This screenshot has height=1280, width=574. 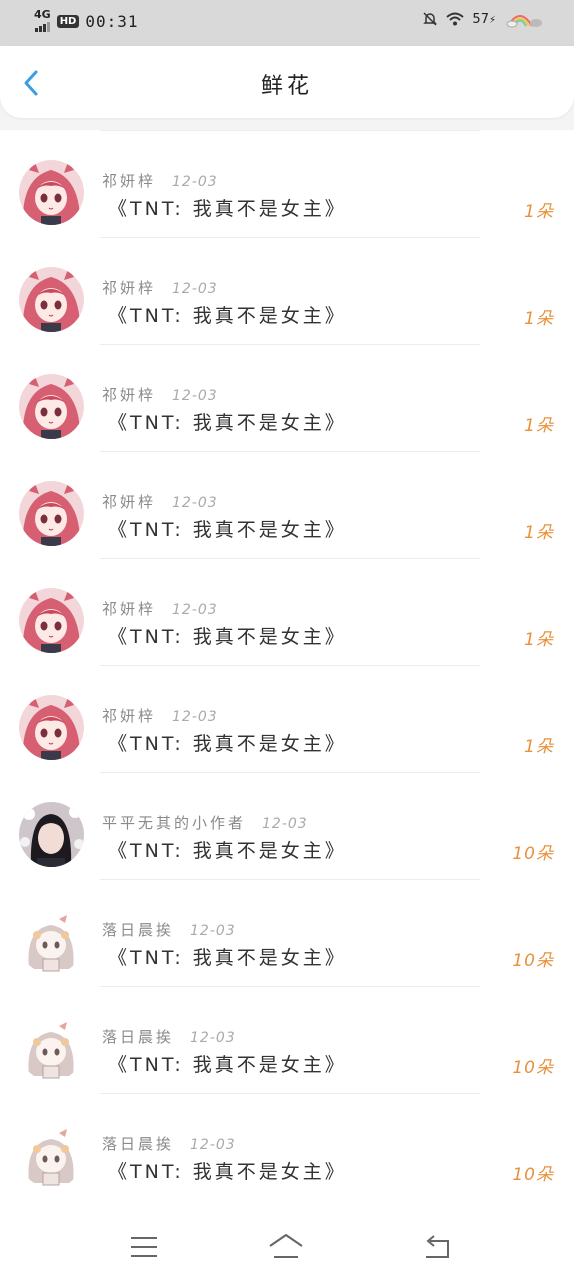 I want to click on rainbow-battery-icon, so click(x=524, y=21).